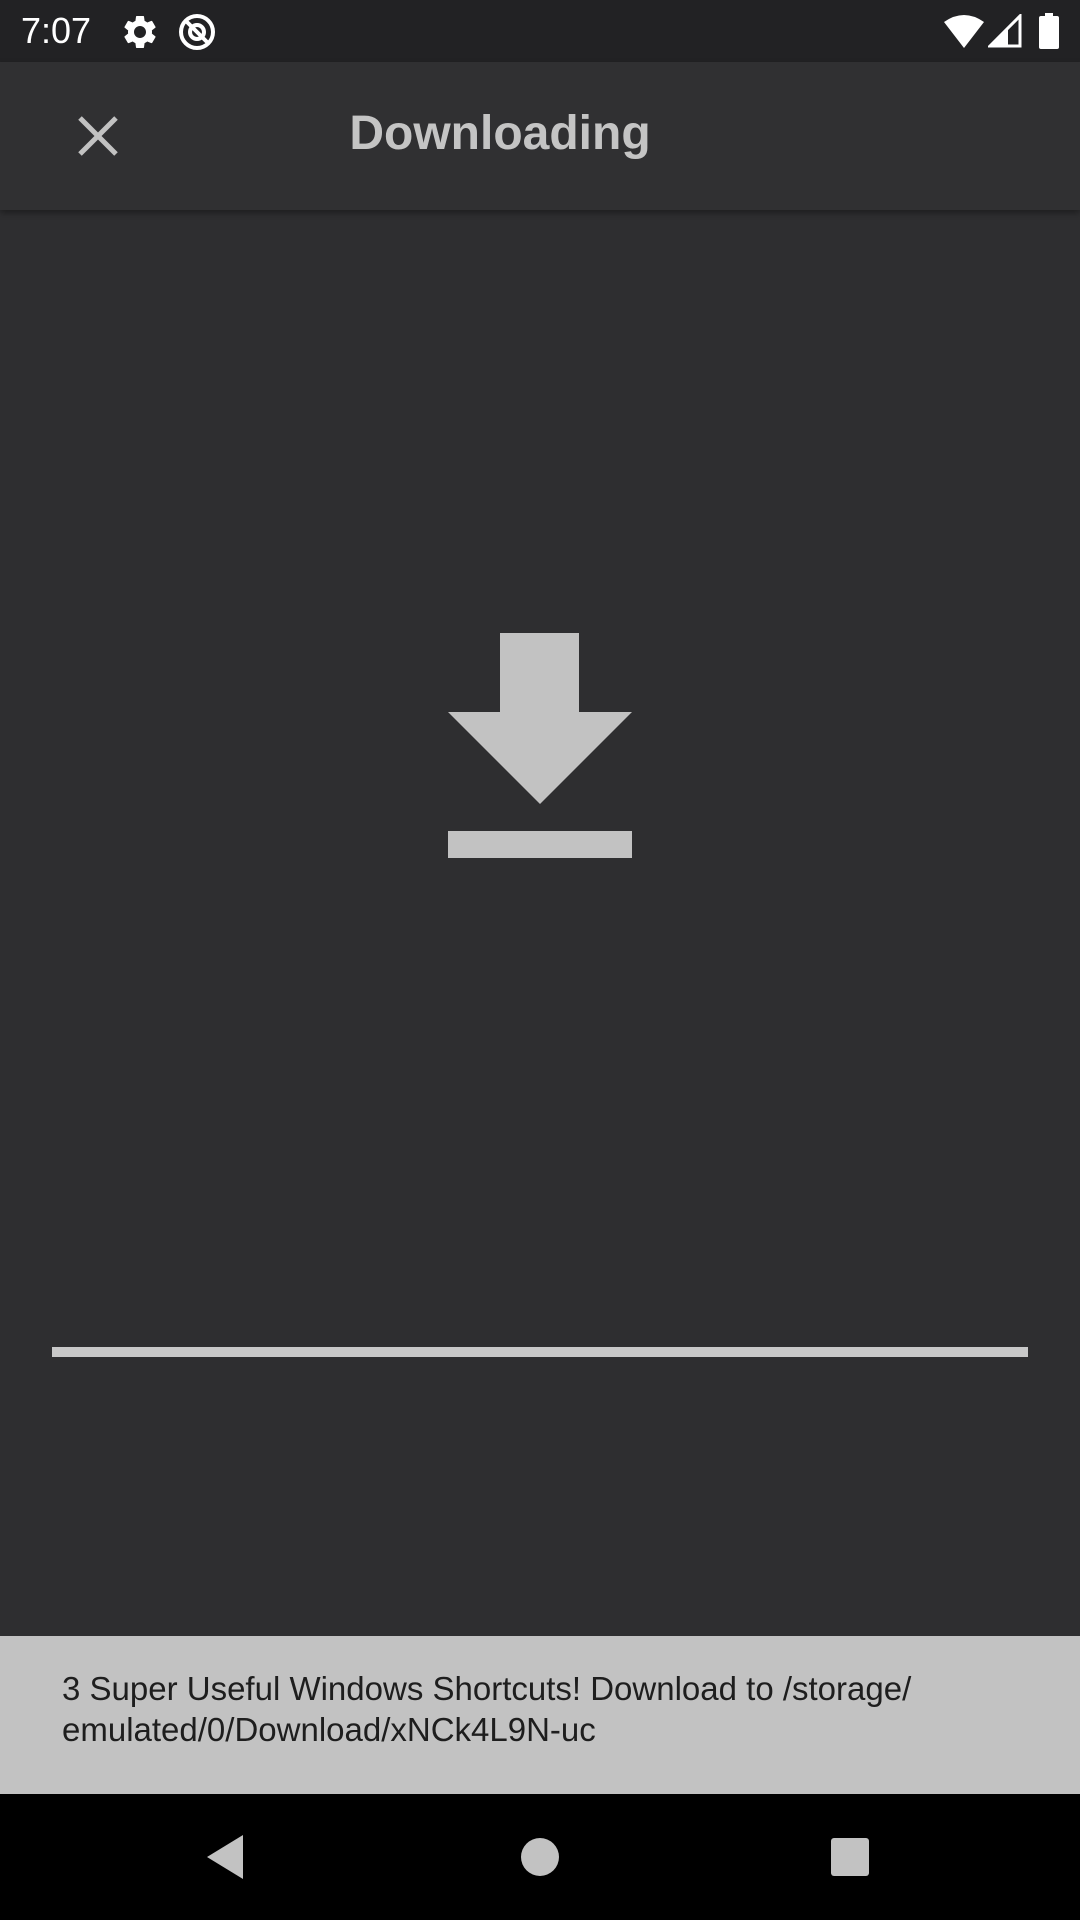 The width and height of the screenshot is (1080, 1920). What do you see at coordinates (140, 32) in the screenshot?
I see `gear-icon` at bounding box center [140, 32].